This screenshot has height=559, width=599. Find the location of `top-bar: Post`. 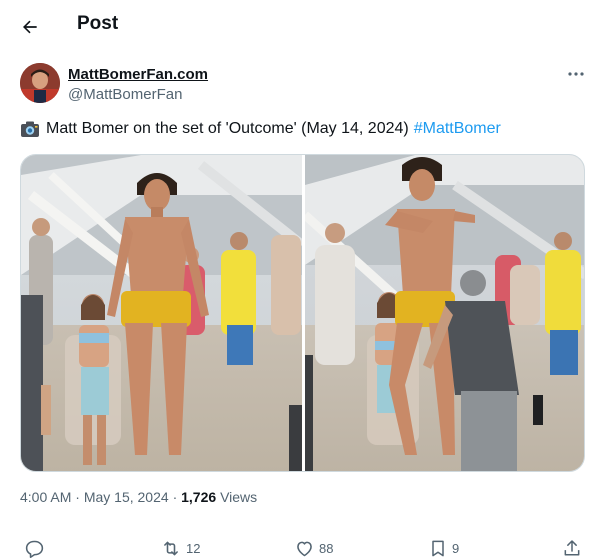

top-bar: Post is located at coordinates (299, 26).